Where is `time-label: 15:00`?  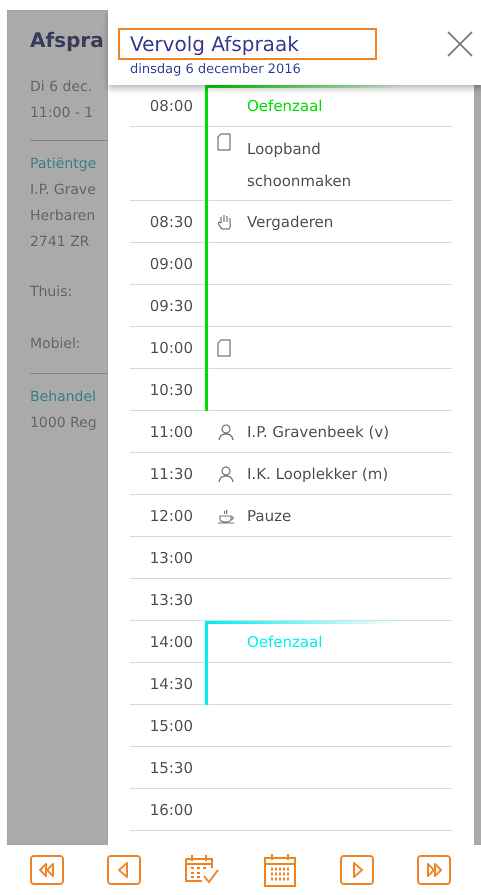 time-label: 15:00 is located at coordinates (171, 725).